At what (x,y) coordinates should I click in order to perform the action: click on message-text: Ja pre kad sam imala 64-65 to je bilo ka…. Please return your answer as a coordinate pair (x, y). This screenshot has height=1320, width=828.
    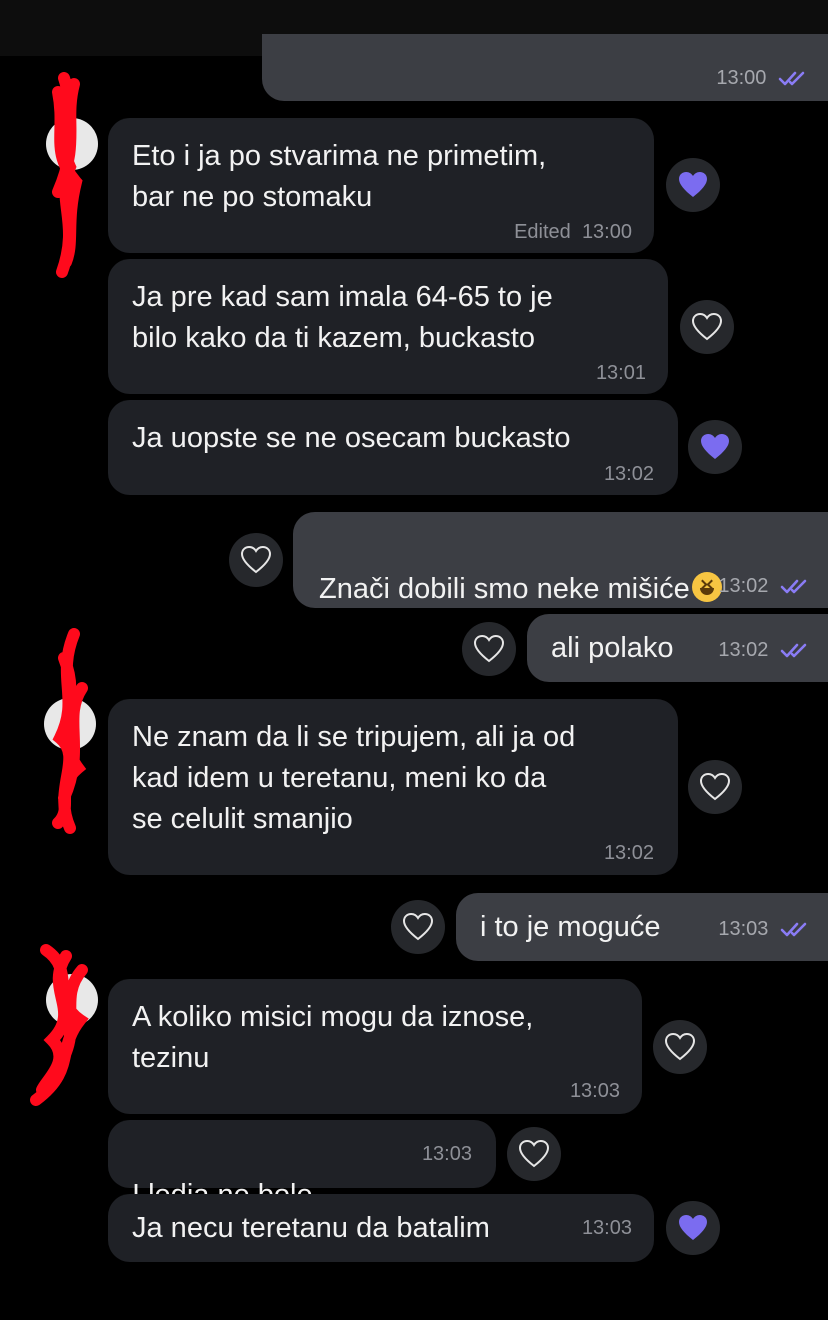
    Looking at the image, I should click on (342, 317).